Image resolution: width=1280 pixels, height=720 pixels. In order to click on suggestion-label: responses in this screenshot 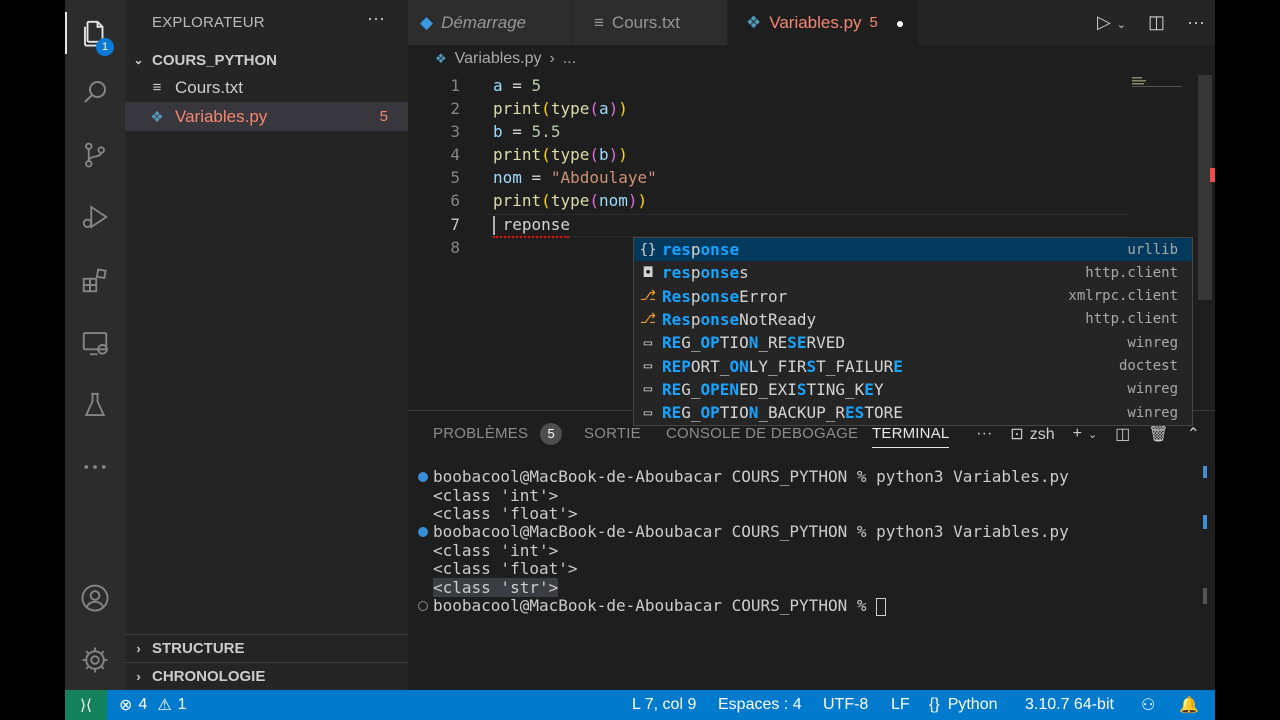, I will do `click(705, 273)`.